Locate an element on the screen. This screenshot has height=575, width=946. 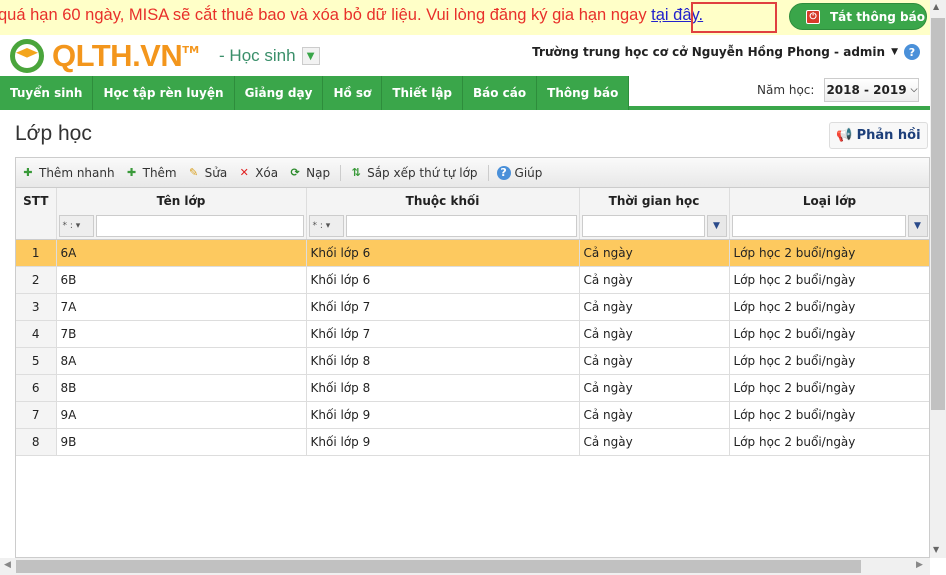
nav-tab: Tuyển sinh is located at coordinates (47, 93).